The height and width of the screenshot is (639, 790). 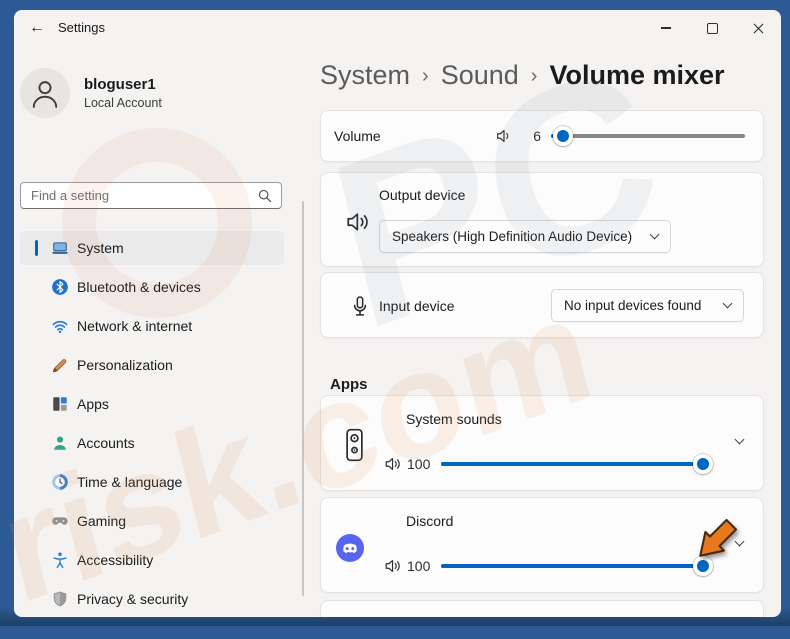 I want to click on app-card-system-sounds: System sounds 100, so click(x=542, y=443).